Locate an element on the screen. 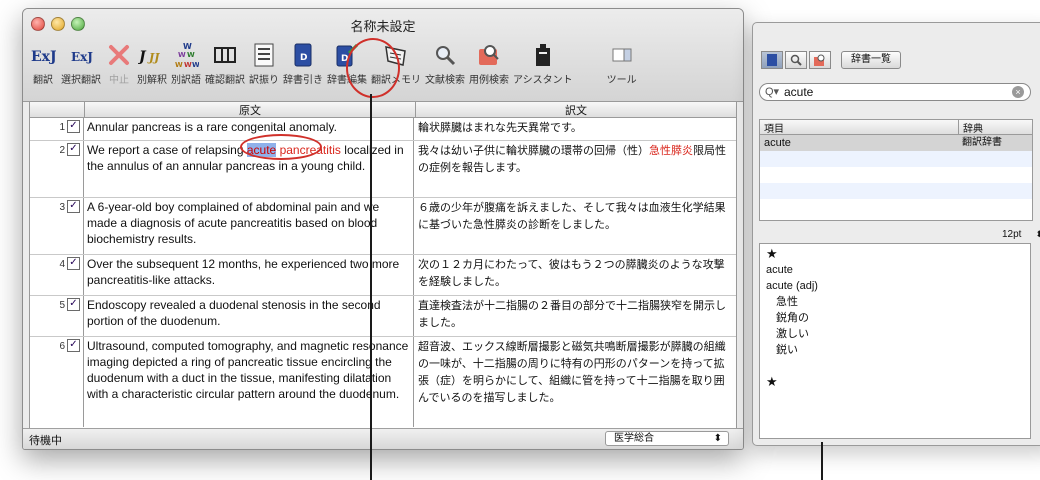 The height and width of the screenshot is (480, 1040). translate-icon: ExJ is located at coordinates (43, 55).